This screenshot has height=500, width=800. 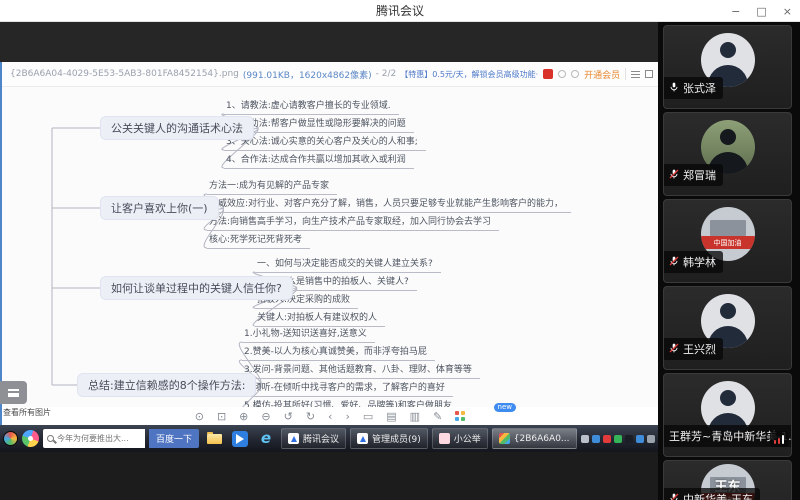 I want to click on next-image-icon: ›, so click(x=347, y=416).